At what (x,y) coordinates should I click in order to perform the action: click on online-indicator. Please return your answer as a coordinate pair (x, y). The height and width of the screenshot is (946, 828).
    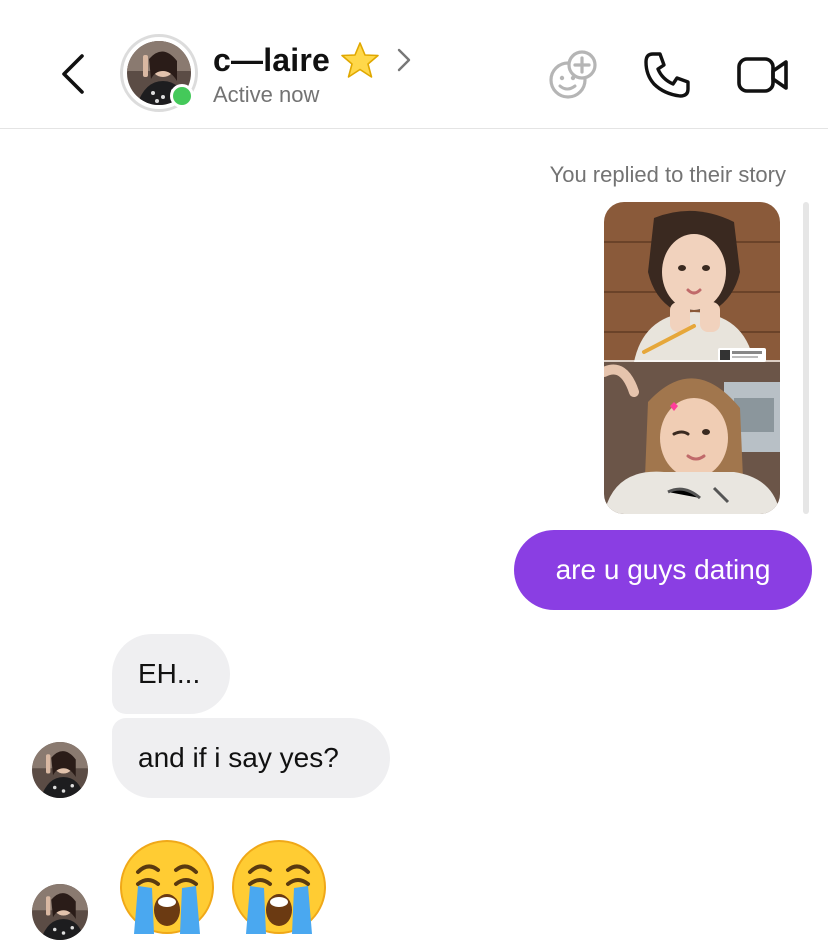
    Looking at the image, I should click on (182, 96).